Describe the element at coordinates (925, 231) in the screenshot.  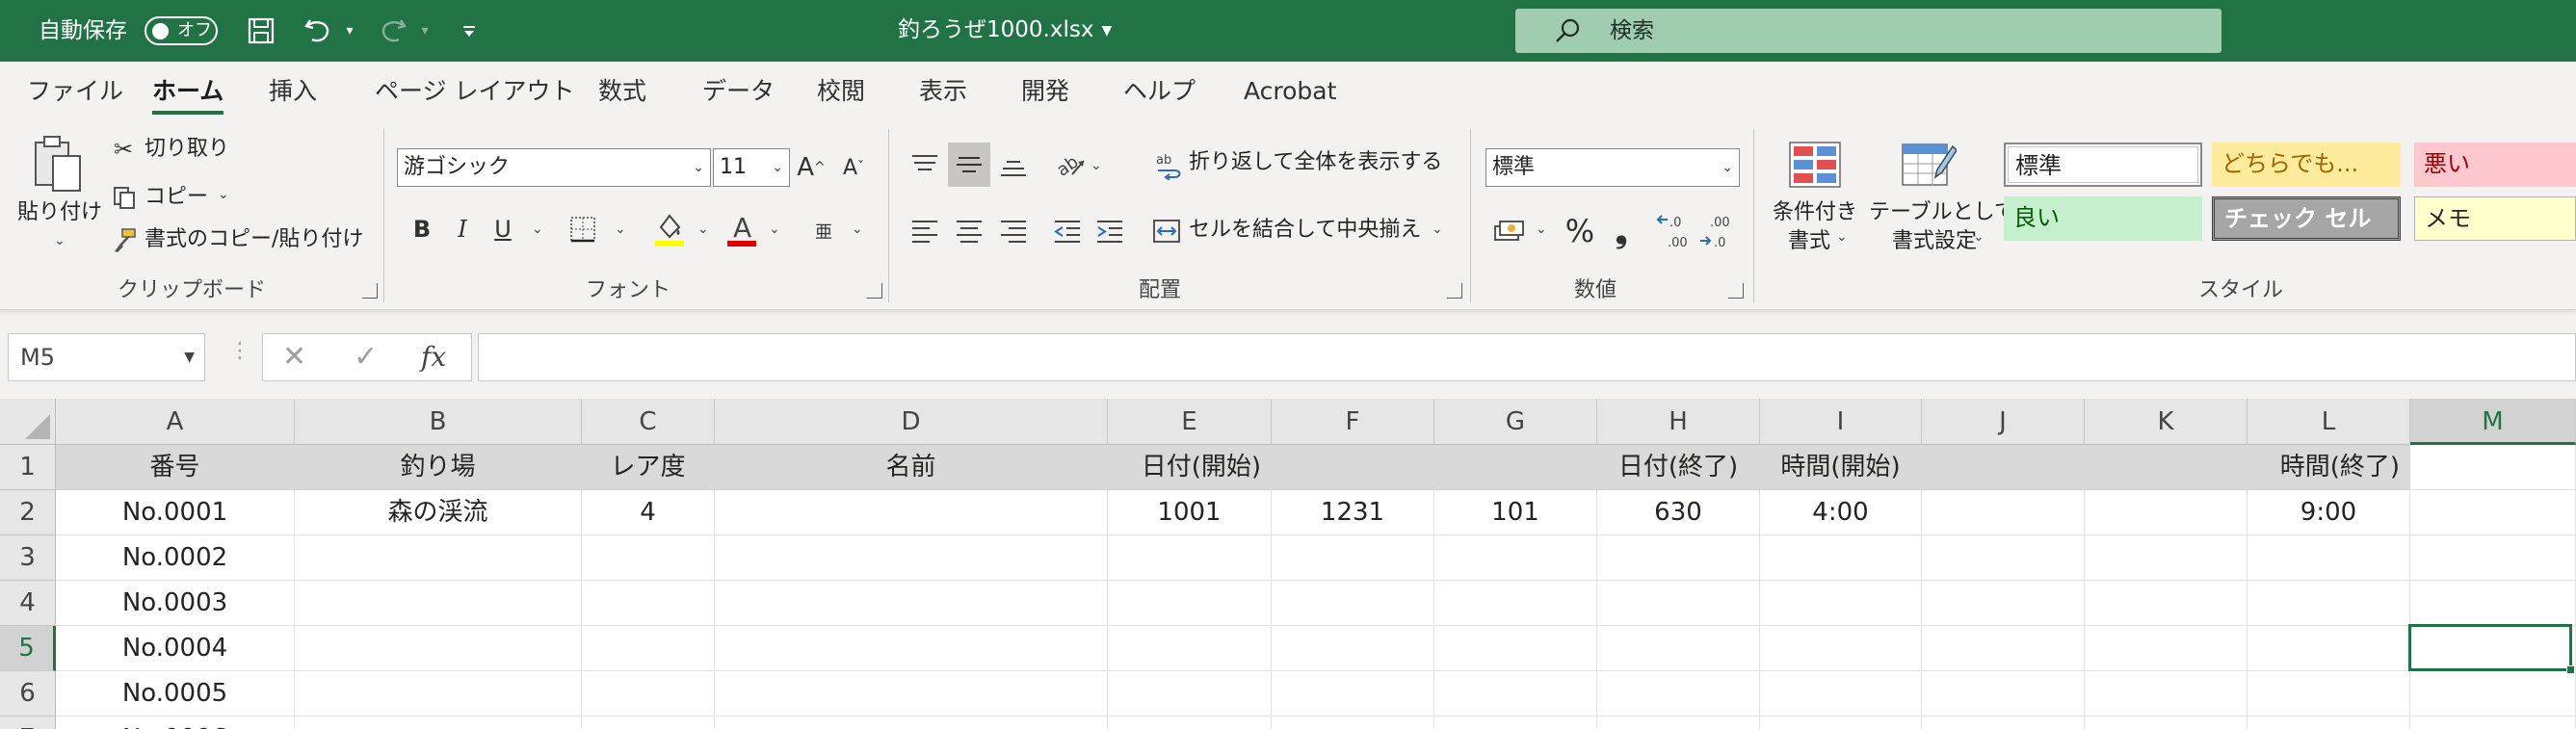
I see `align-left-icon` at that location.